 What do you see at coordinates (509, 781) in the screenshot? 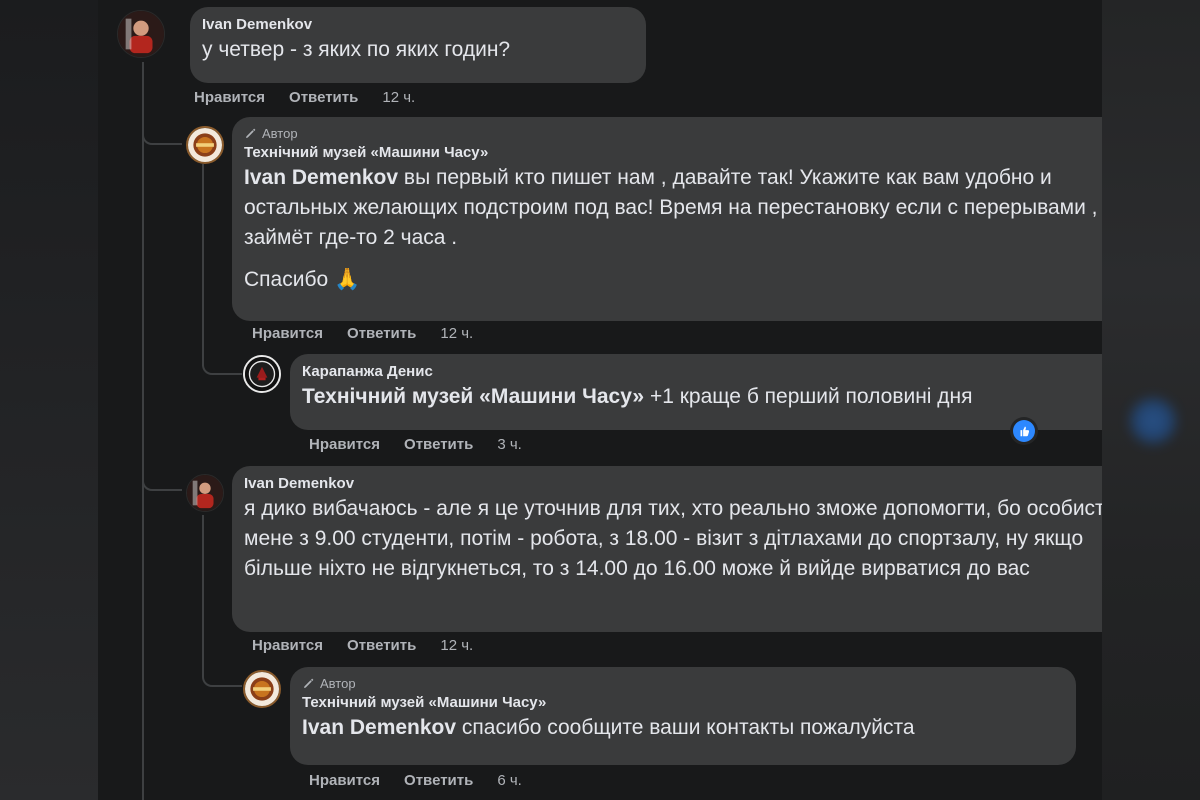
I see `comment-timestamp: 6 ч.` at bounding box center [509, 781].